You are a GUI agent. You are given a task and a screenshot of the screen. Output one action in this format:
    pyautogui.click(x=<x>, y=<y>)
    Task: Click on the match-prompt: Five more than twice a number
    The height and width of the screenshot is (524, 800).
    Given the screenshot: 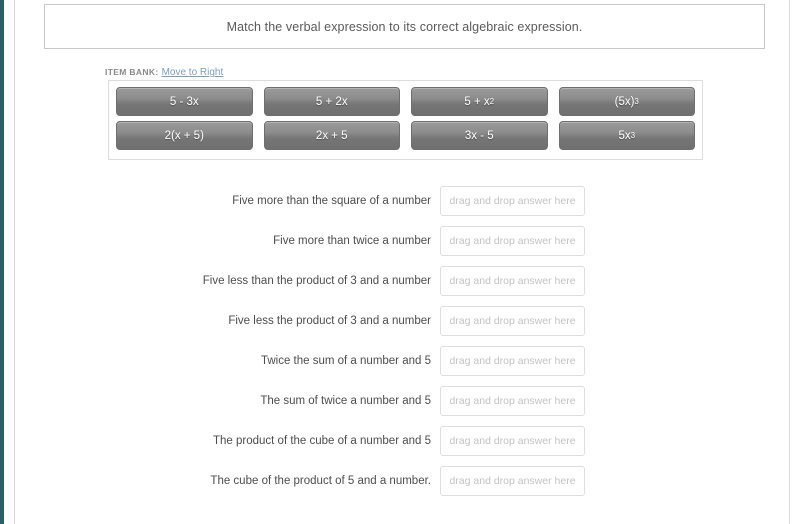 What is the action you would take?
    pyautogui.click(x=352, y=241)
    